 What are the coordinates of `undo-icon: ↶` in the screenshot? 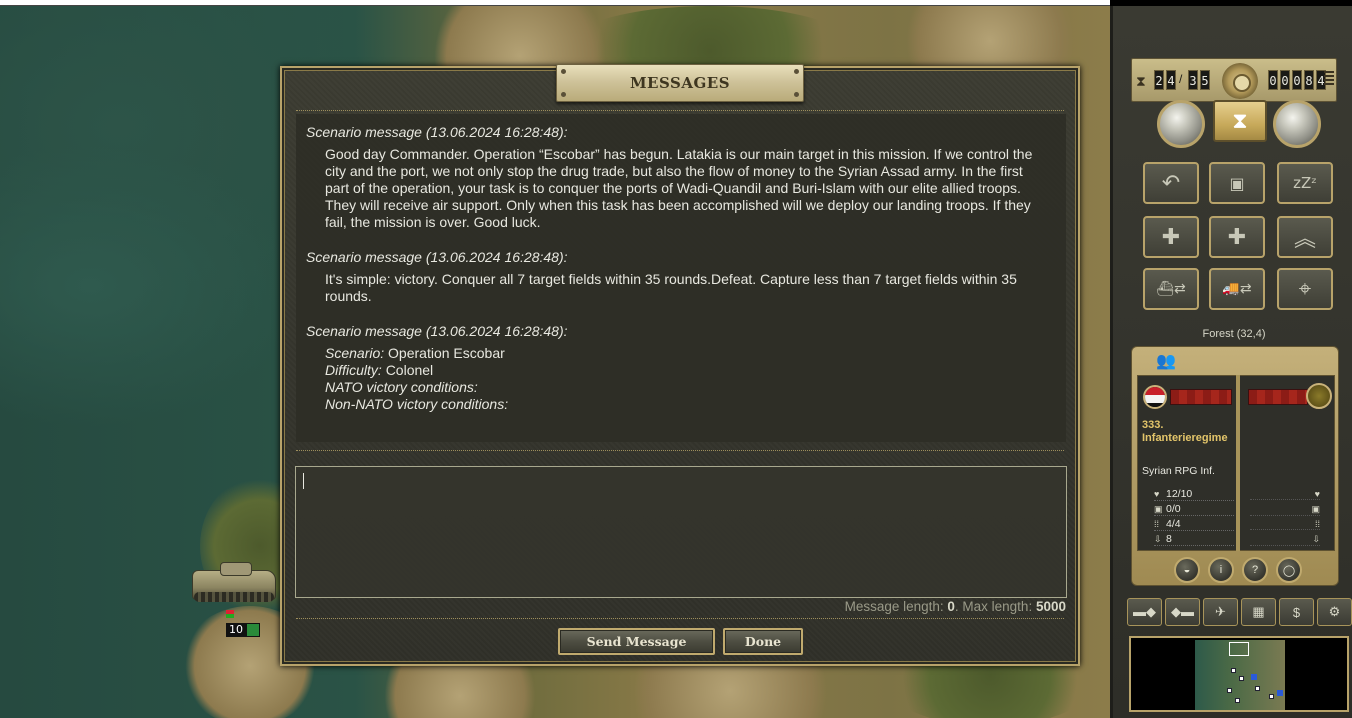 It's located at (1171, 183).